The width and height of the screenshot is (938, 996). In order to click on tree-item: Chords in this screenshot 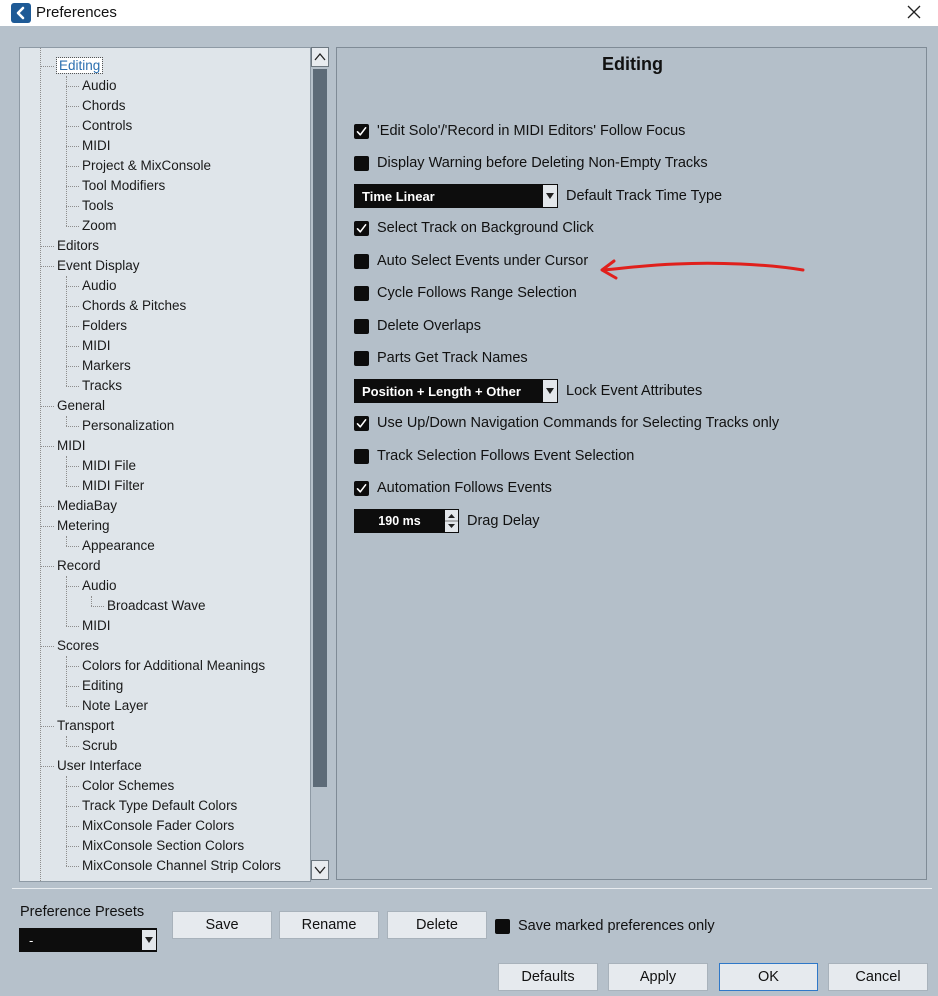, I will do `click(104, 106)`.